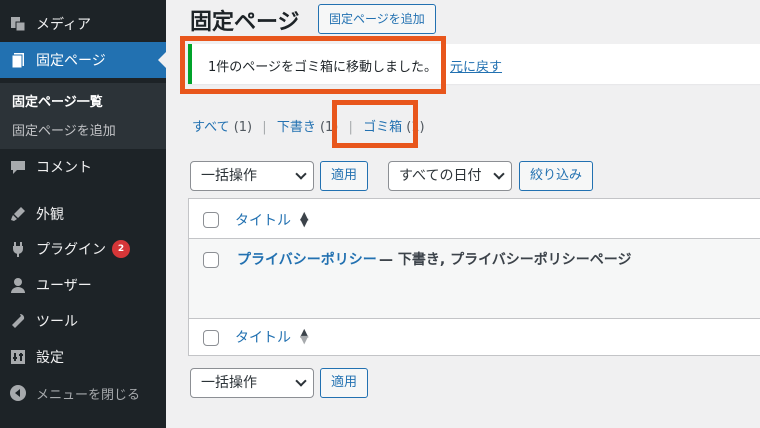 The image size is (760, 428). I want to click on wrench-icon, so click(18, 321).